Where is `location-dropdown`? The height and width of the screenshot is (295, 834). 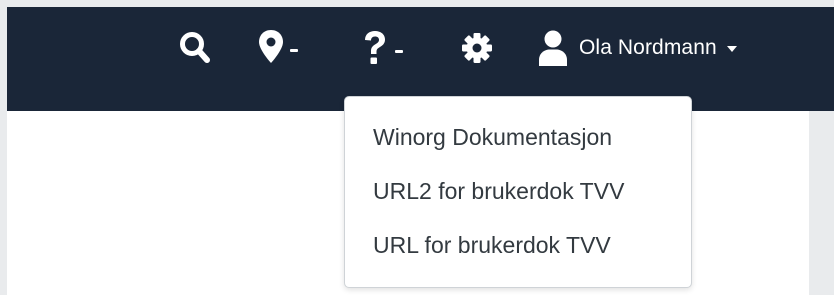 location-dropdown is located at coordinates (278, 47).